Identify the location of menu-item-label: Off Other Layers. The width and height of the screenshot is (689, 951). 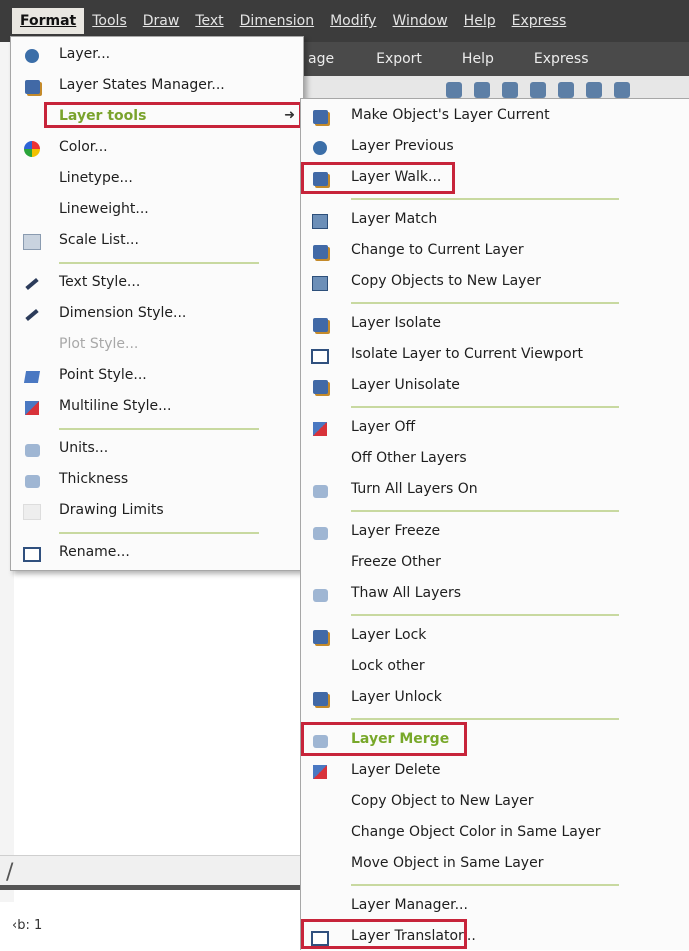
(409, 458).